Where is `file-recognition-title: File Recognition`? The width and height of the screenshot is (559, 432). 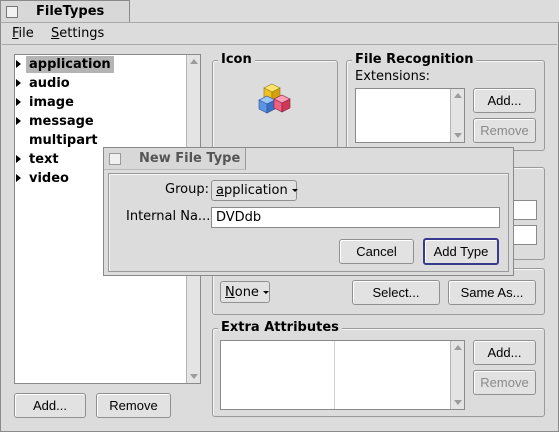
file-recognition-title: File Recognition is located at coordinates (414, 59).